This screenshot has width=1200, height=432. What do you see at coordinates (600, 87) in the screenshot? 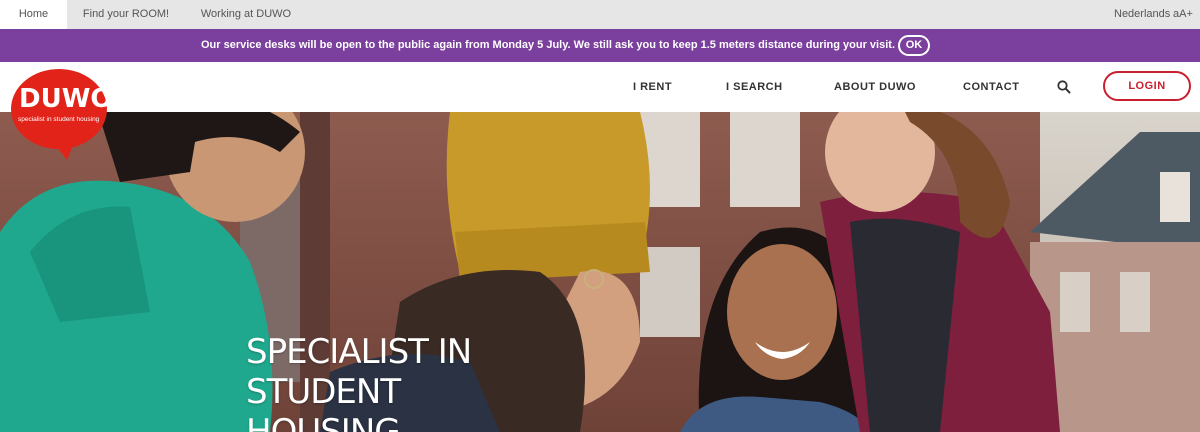
I see `main-header: I RENT I SEARCH ABOUT DUWO CONTACT LOGIN` at bounding box center [600, 87].